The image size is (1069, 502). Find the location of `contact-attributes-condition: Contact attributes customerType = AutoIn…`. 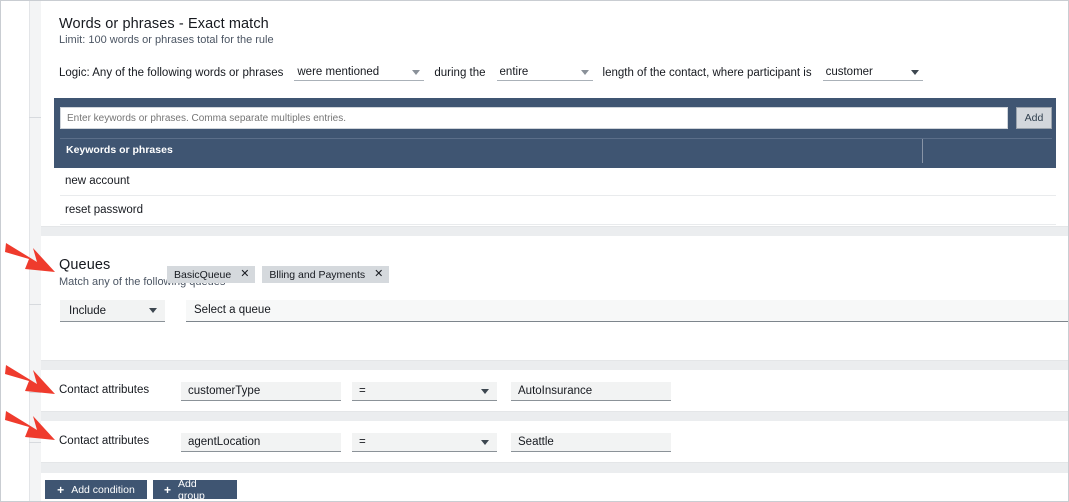

contact-attributes-condition: Contact attributes customerType = AutoIn… is located at coordinates (554, 391).